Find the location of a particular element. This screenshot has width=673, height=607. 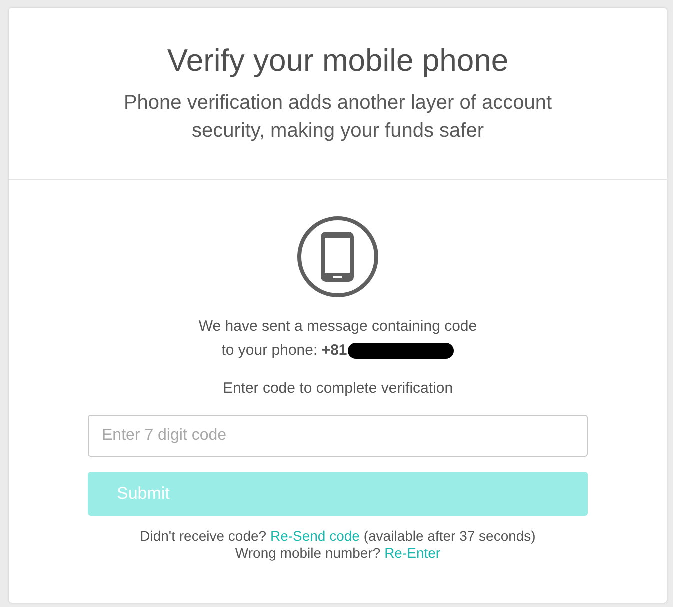

reenter-note: Wrong mobile number? Re-Enter is located at coordinates (338, 553).